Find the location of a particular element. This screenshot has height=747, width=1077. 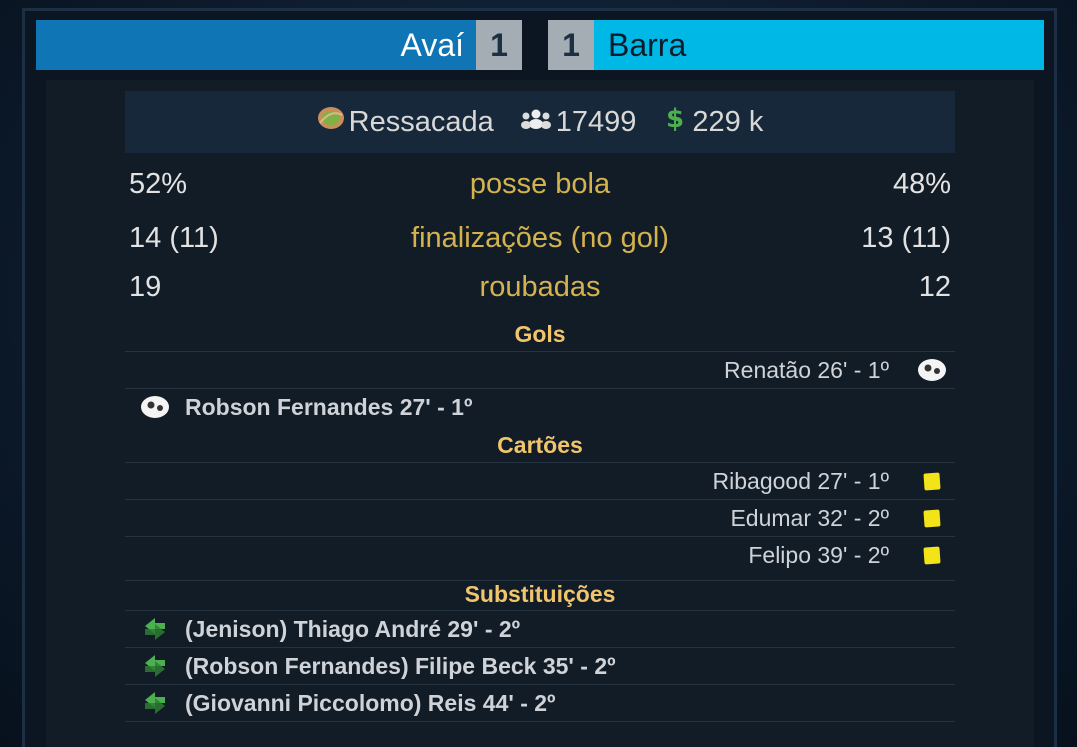

away-shots: 13 (11) is located at coordinates (906, 238).